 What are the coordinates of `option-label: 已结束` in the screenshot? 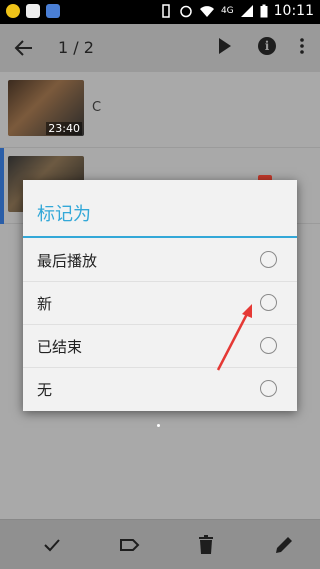 It's located at (60, 347).